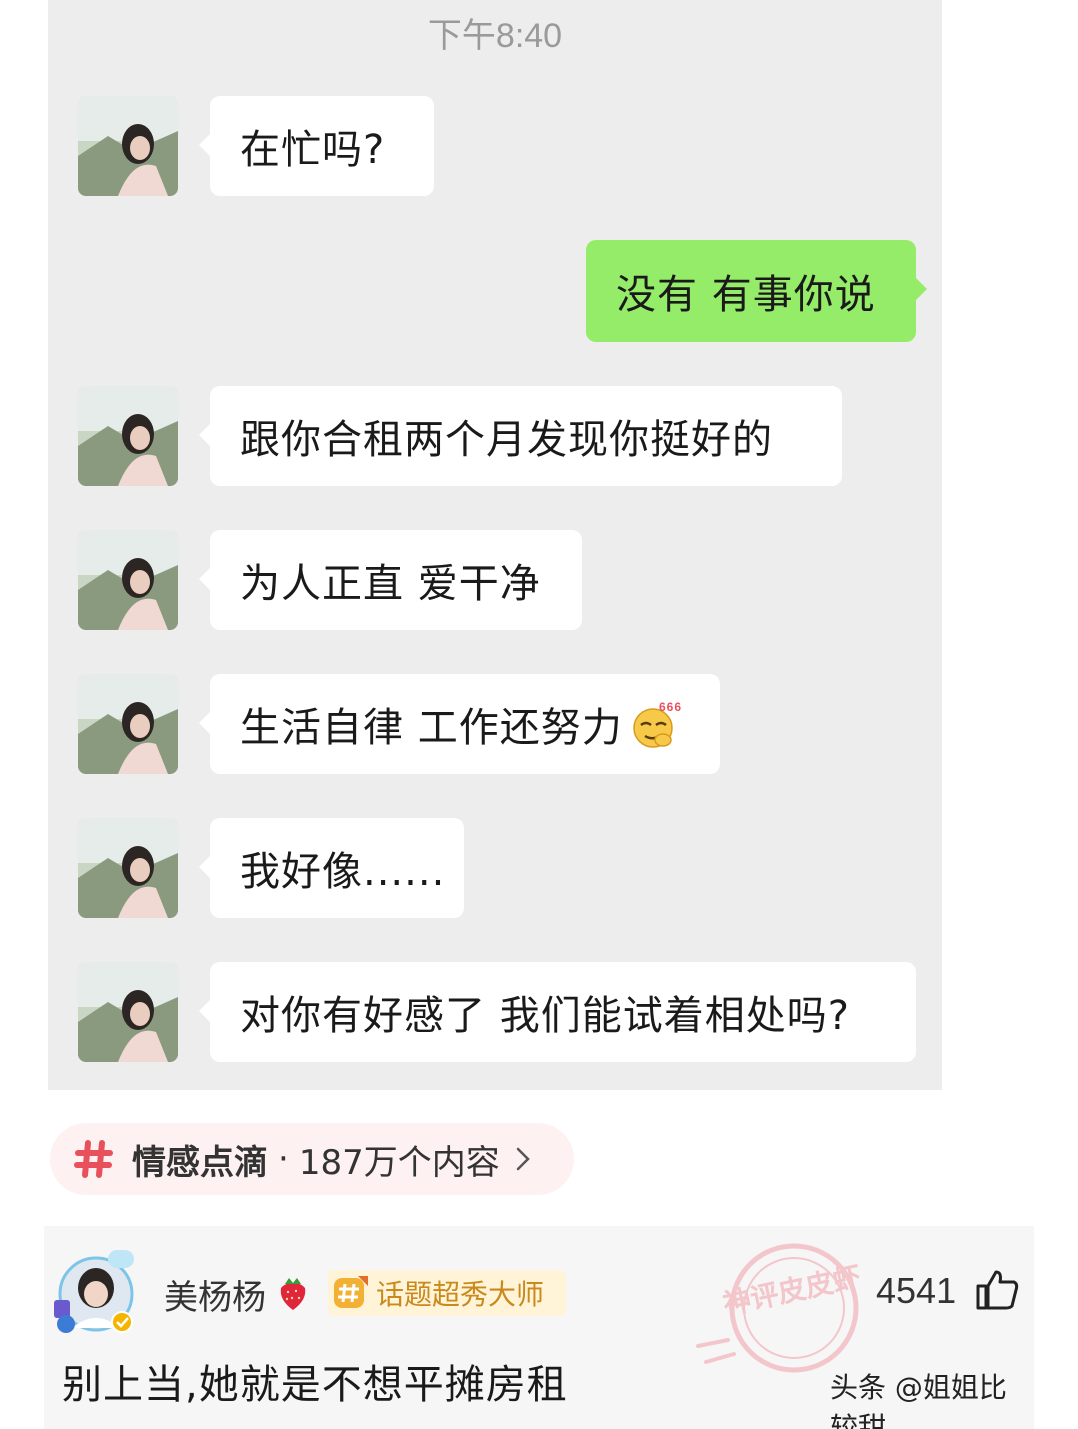 This screenshot has width=1078, height=1429. What do you see at coordinates (313, 150) in the screenshot?
I see `message-text: 在忙吗?` at bounding box center [313, 150].